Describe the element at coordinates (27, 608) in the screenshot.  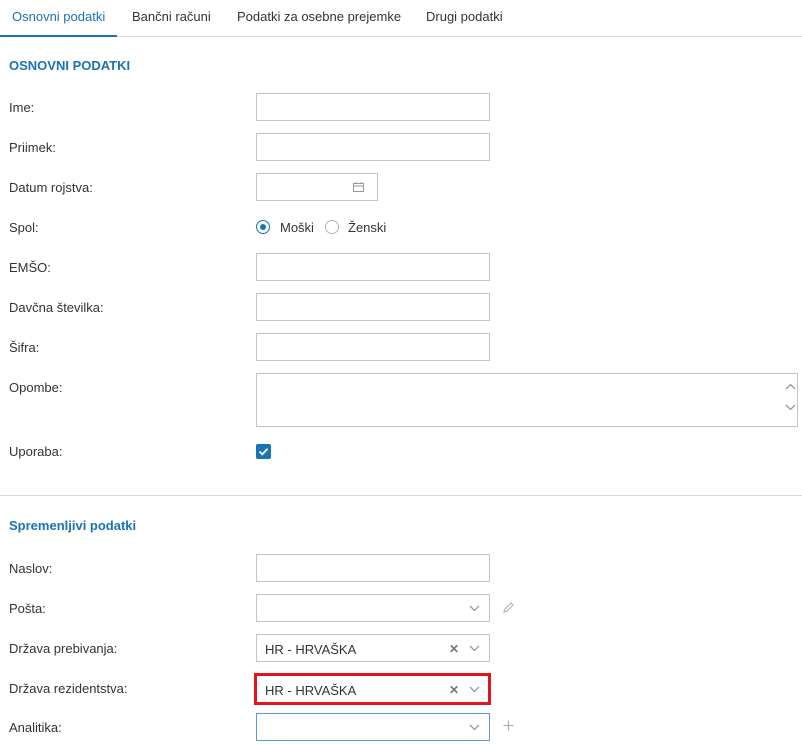
I see `posta-label: Pošta:` at that location.